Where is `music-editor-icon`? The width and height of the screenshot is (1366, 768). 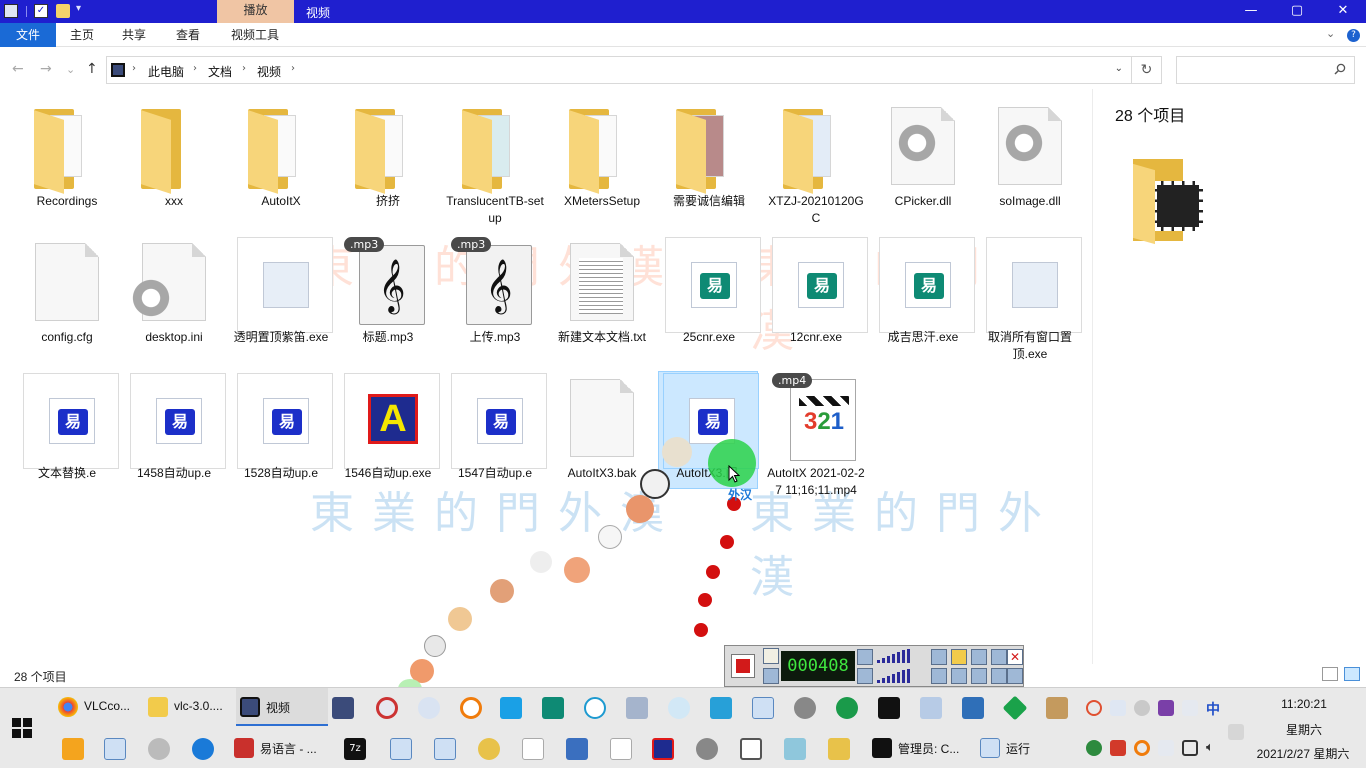 music-editor-icon is located at coordinates (889, 708).